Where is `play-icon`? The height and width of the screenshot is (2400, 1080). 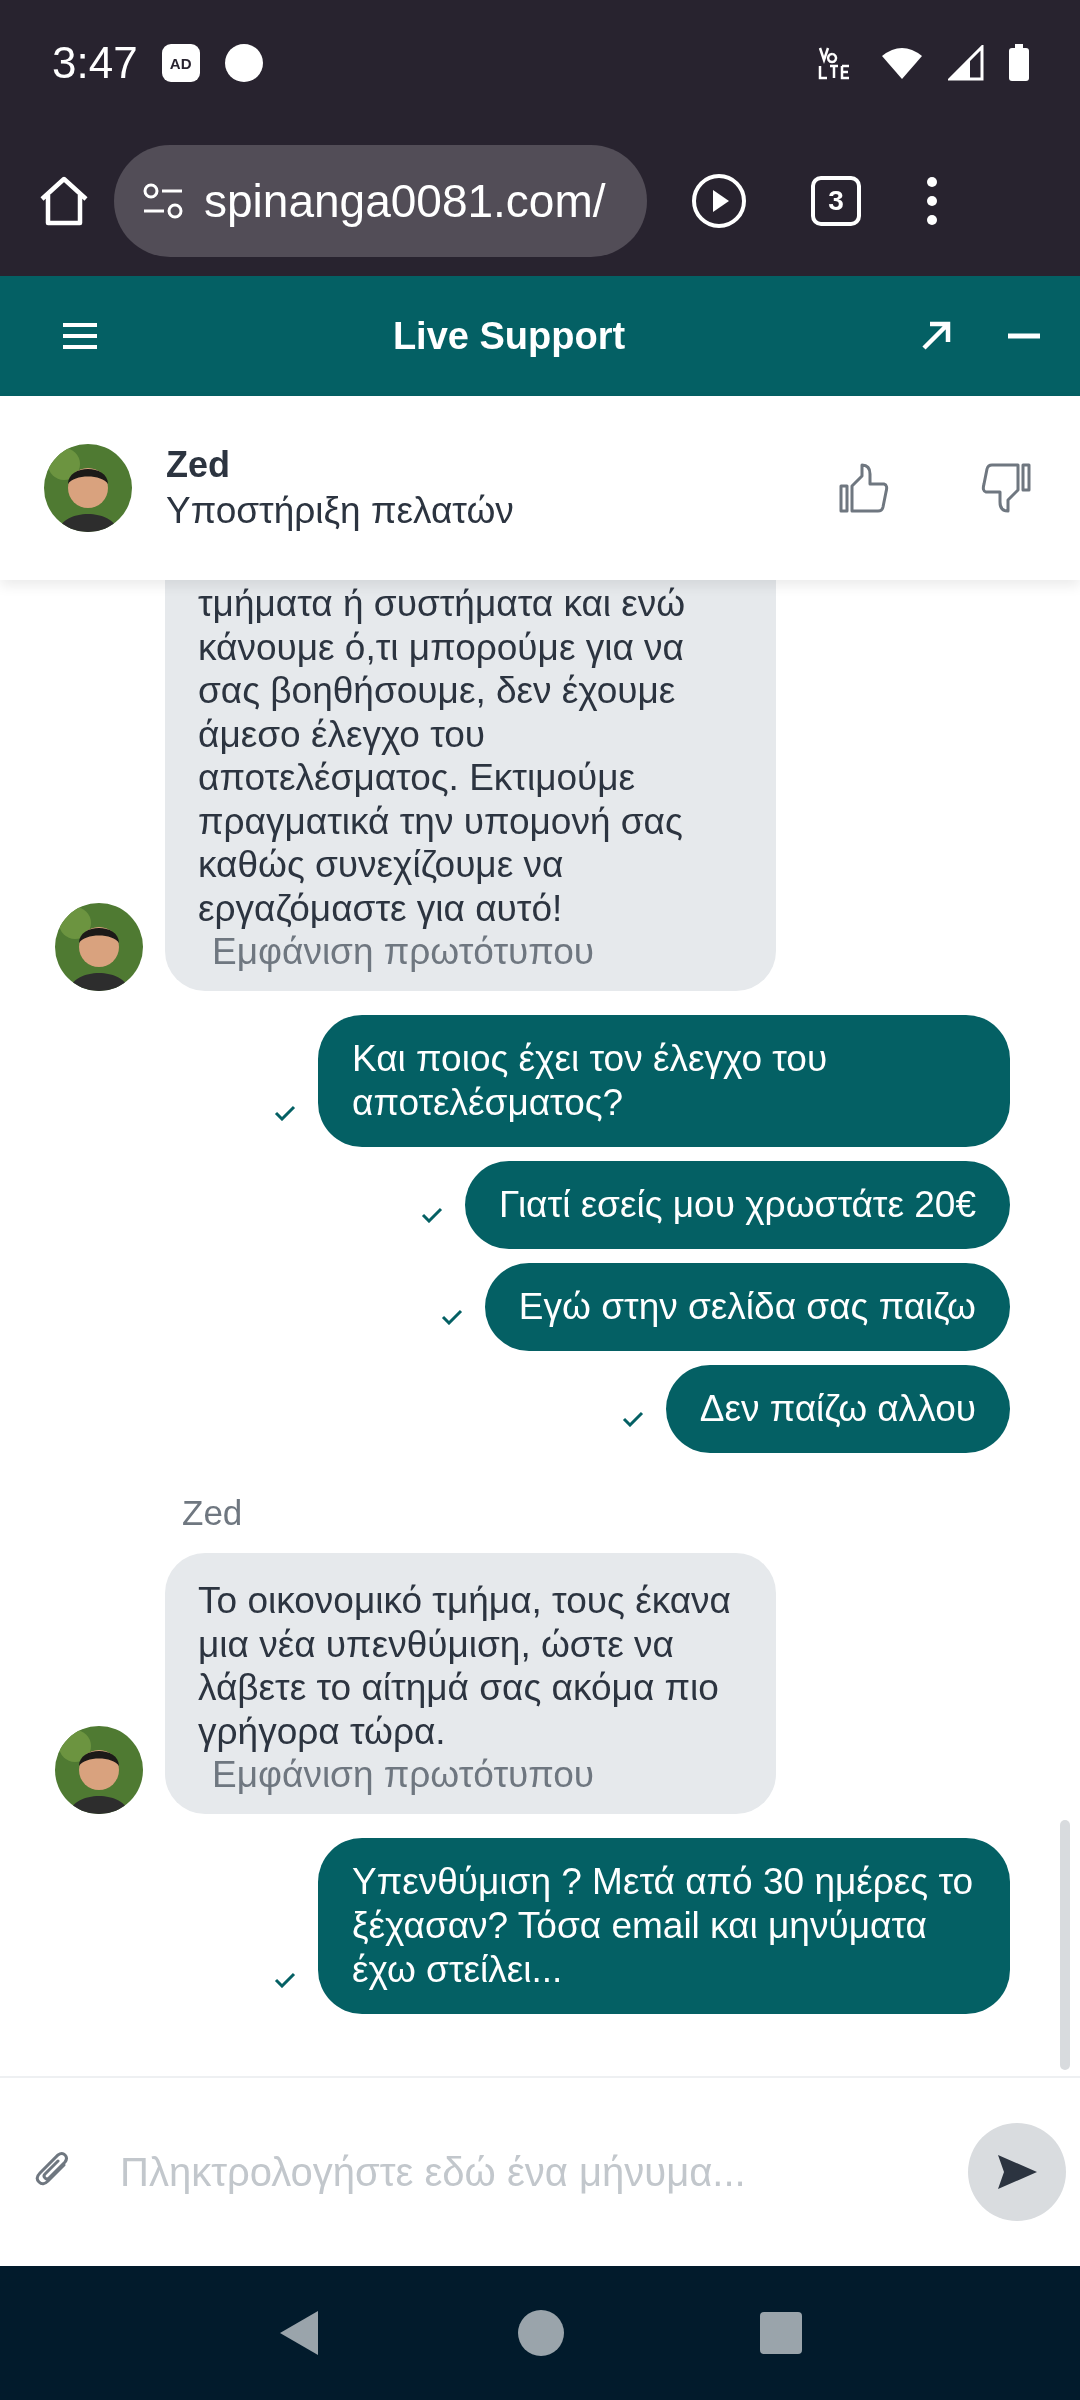 play-icon is located at coordinates (719, 201).